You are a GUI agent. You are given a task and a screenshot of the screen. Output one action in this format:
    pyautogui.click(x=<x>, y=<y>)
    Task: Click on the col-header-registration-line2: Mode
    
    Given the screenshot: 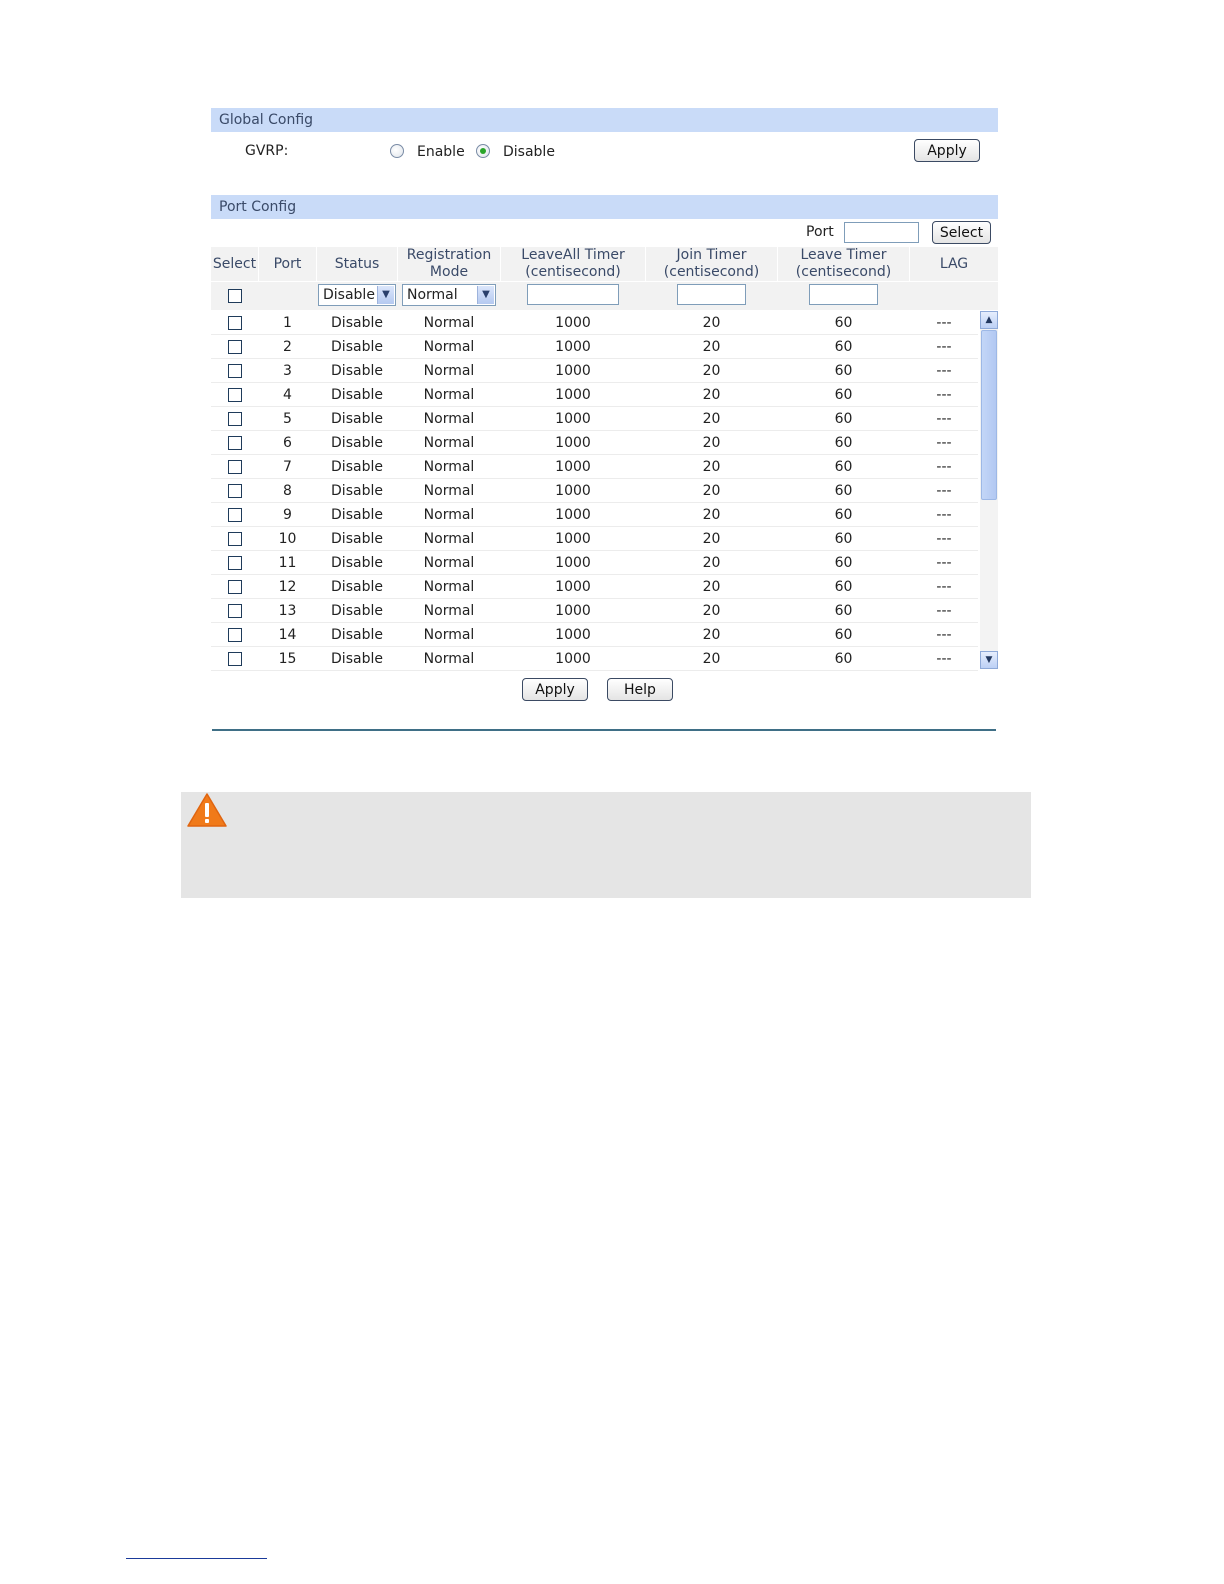 What is the action you would take?
    pyautogui.click(x=449, y=272)
    